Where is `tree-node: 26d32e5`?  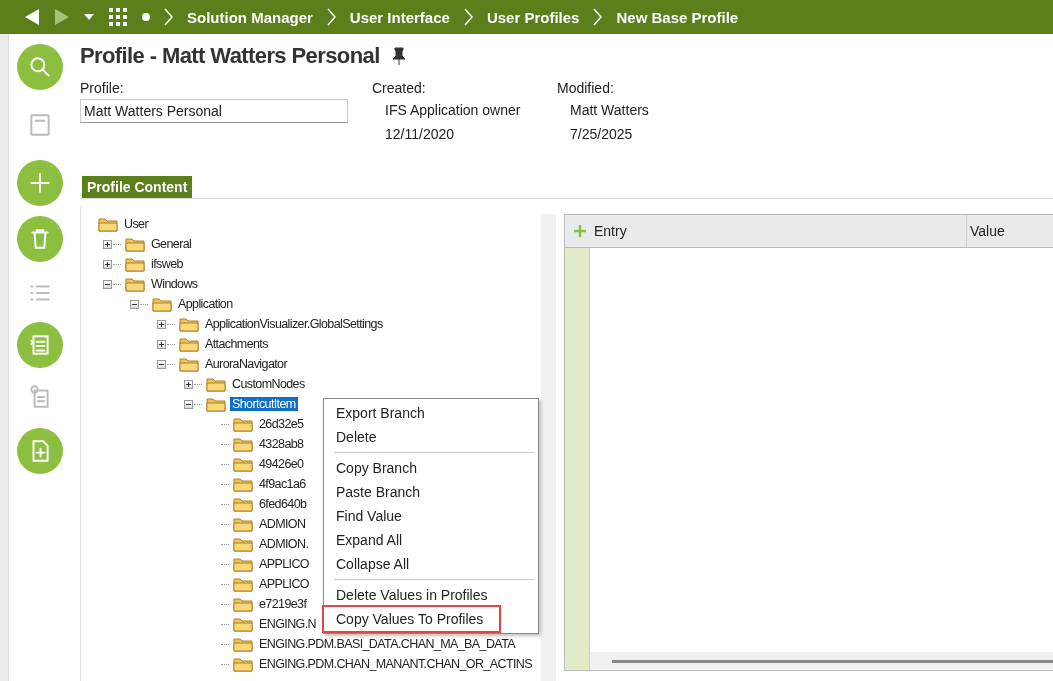
tree-node: 26d32e5 is located at coordinates (281, 424).